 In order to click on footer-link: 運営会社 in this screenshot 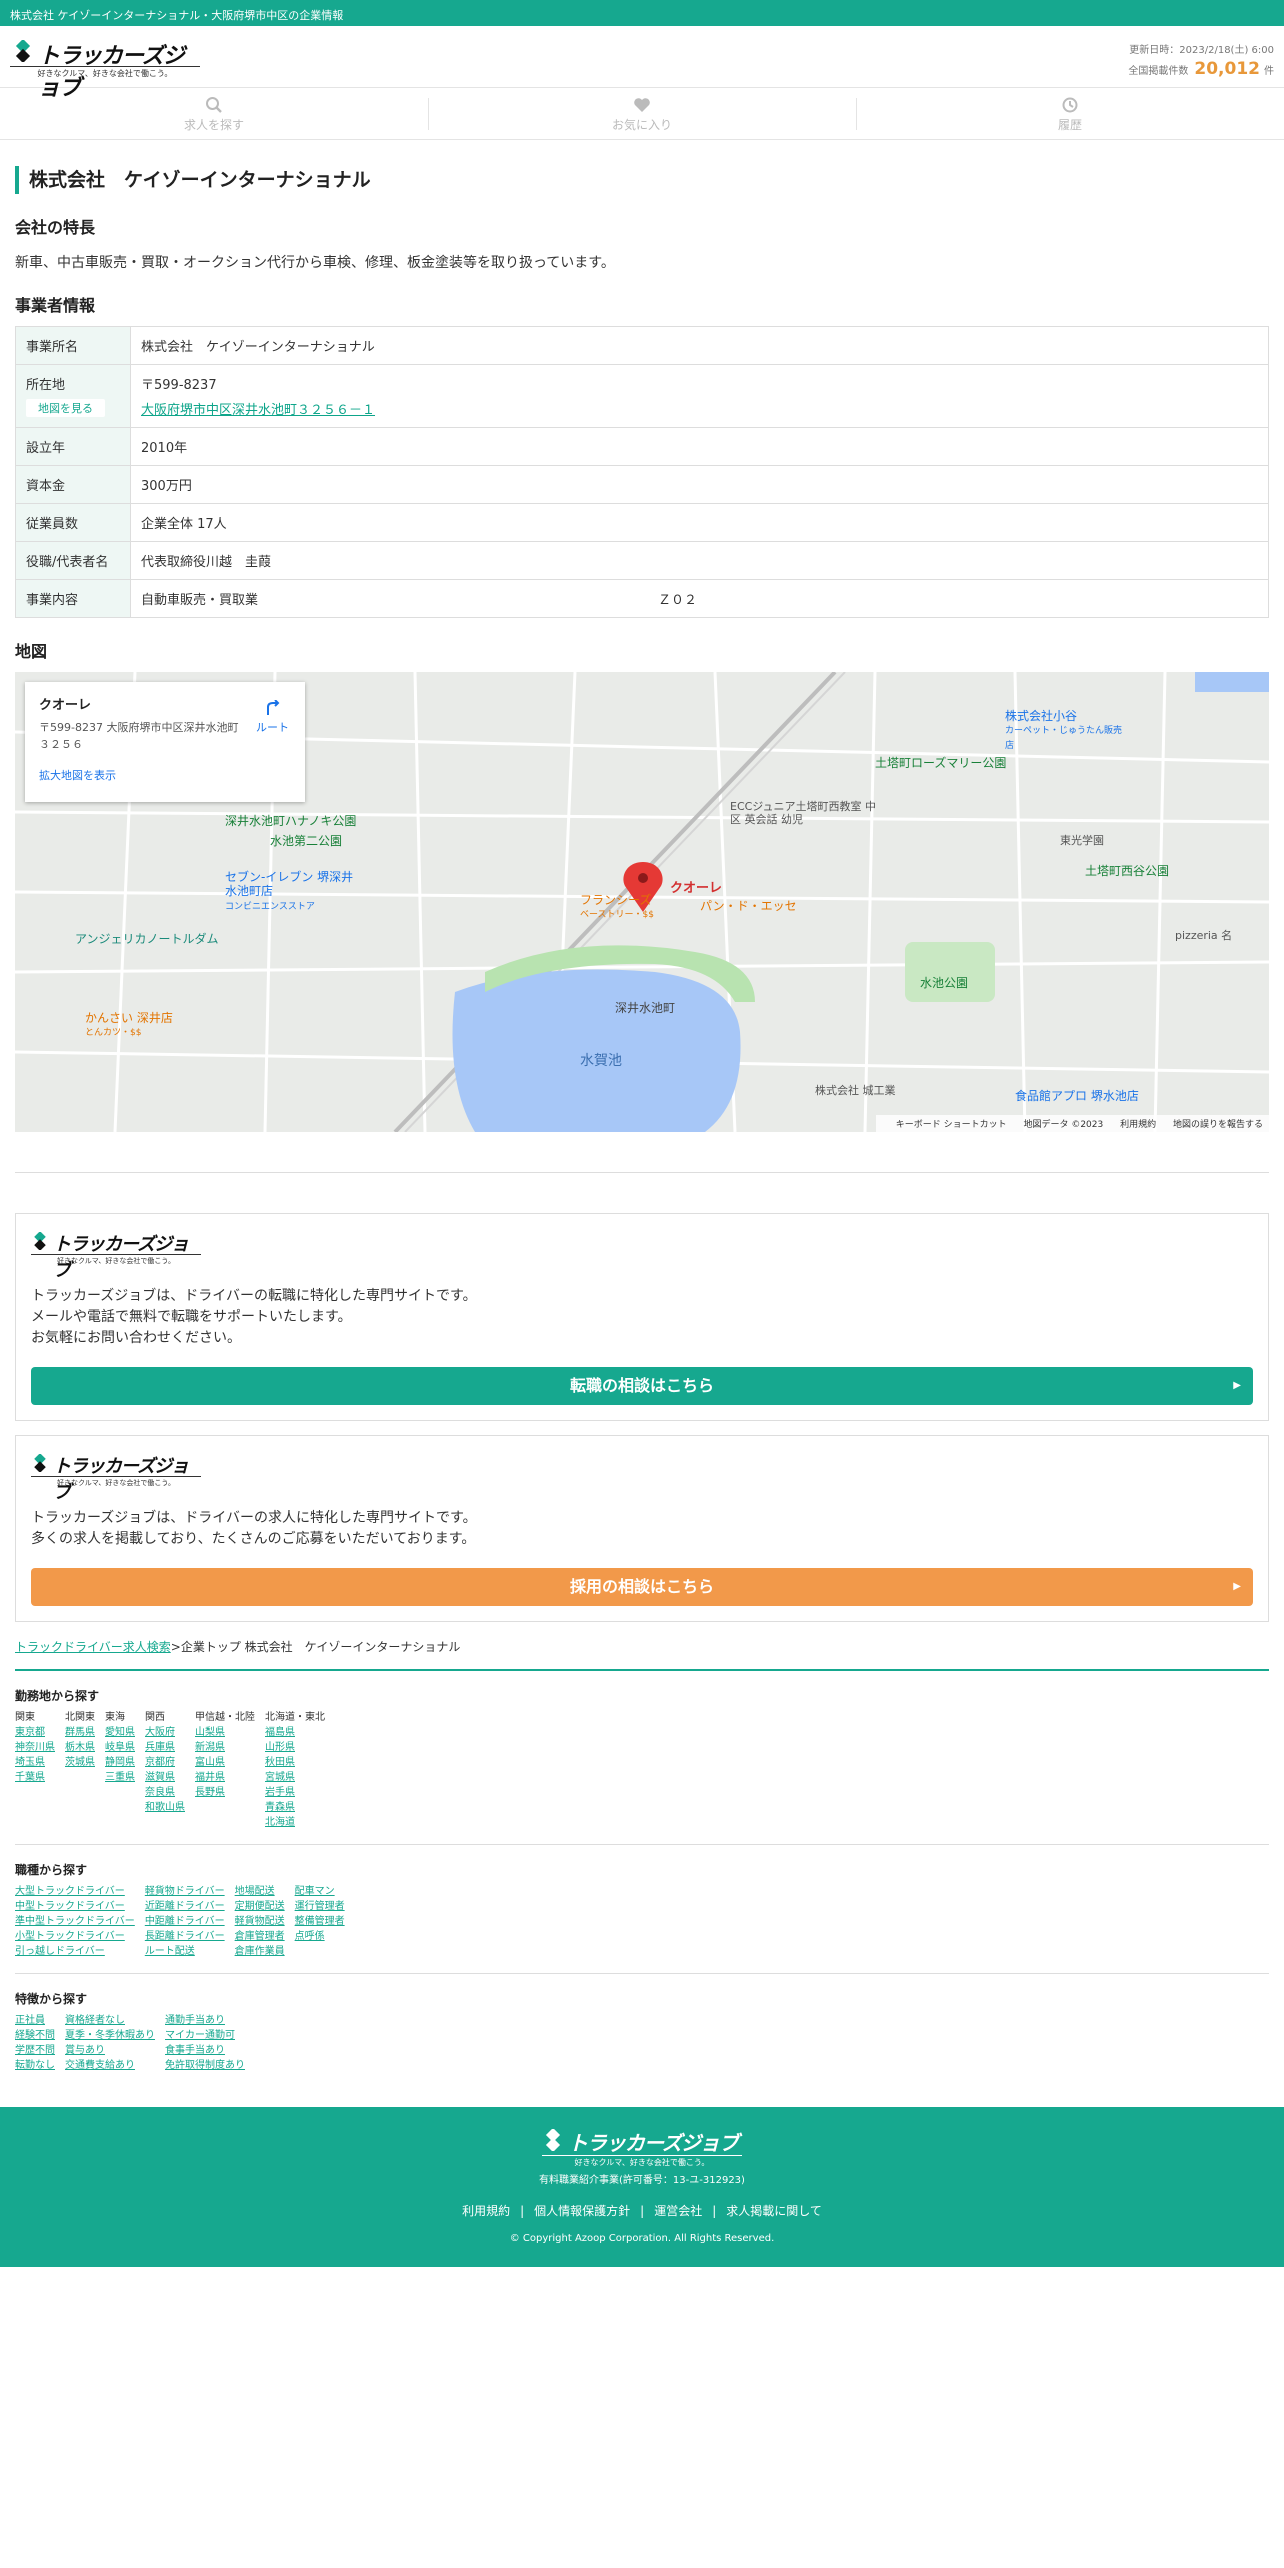, I will do `click(678, 2211)`.